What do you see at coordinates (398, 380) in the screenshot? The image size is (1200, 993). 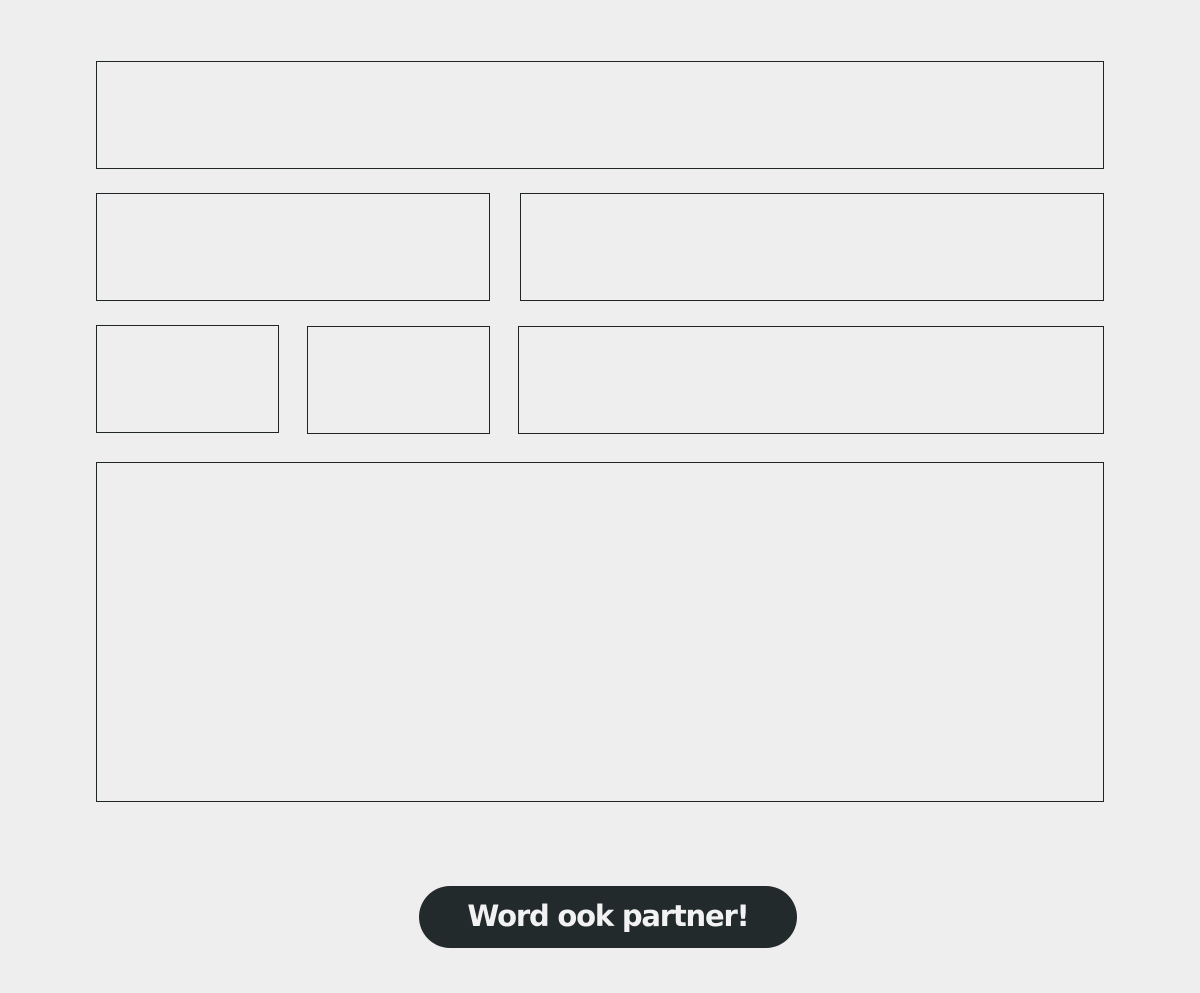 I see `form-field-row3-small-b` at bounding box center [398, 380].